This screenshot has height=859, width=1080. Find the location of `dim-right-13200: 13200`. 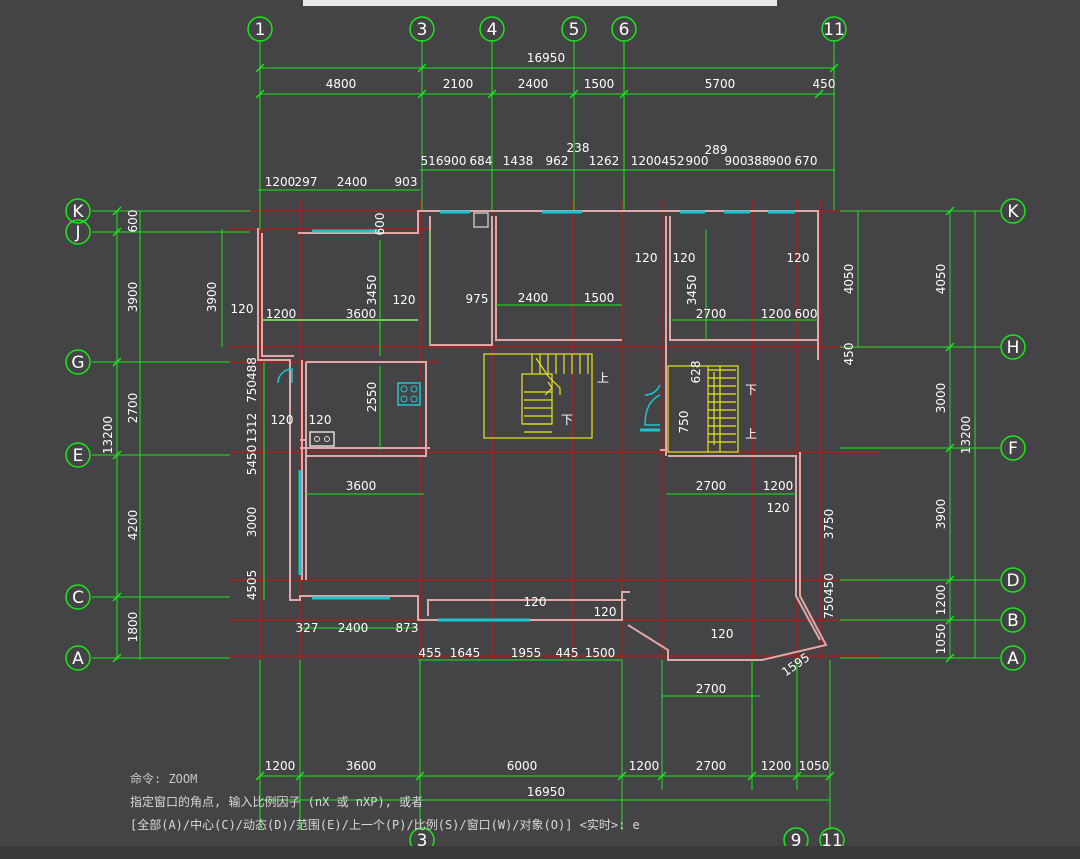

dim-right-13200: 13200 is located at coordinates (966, 435).